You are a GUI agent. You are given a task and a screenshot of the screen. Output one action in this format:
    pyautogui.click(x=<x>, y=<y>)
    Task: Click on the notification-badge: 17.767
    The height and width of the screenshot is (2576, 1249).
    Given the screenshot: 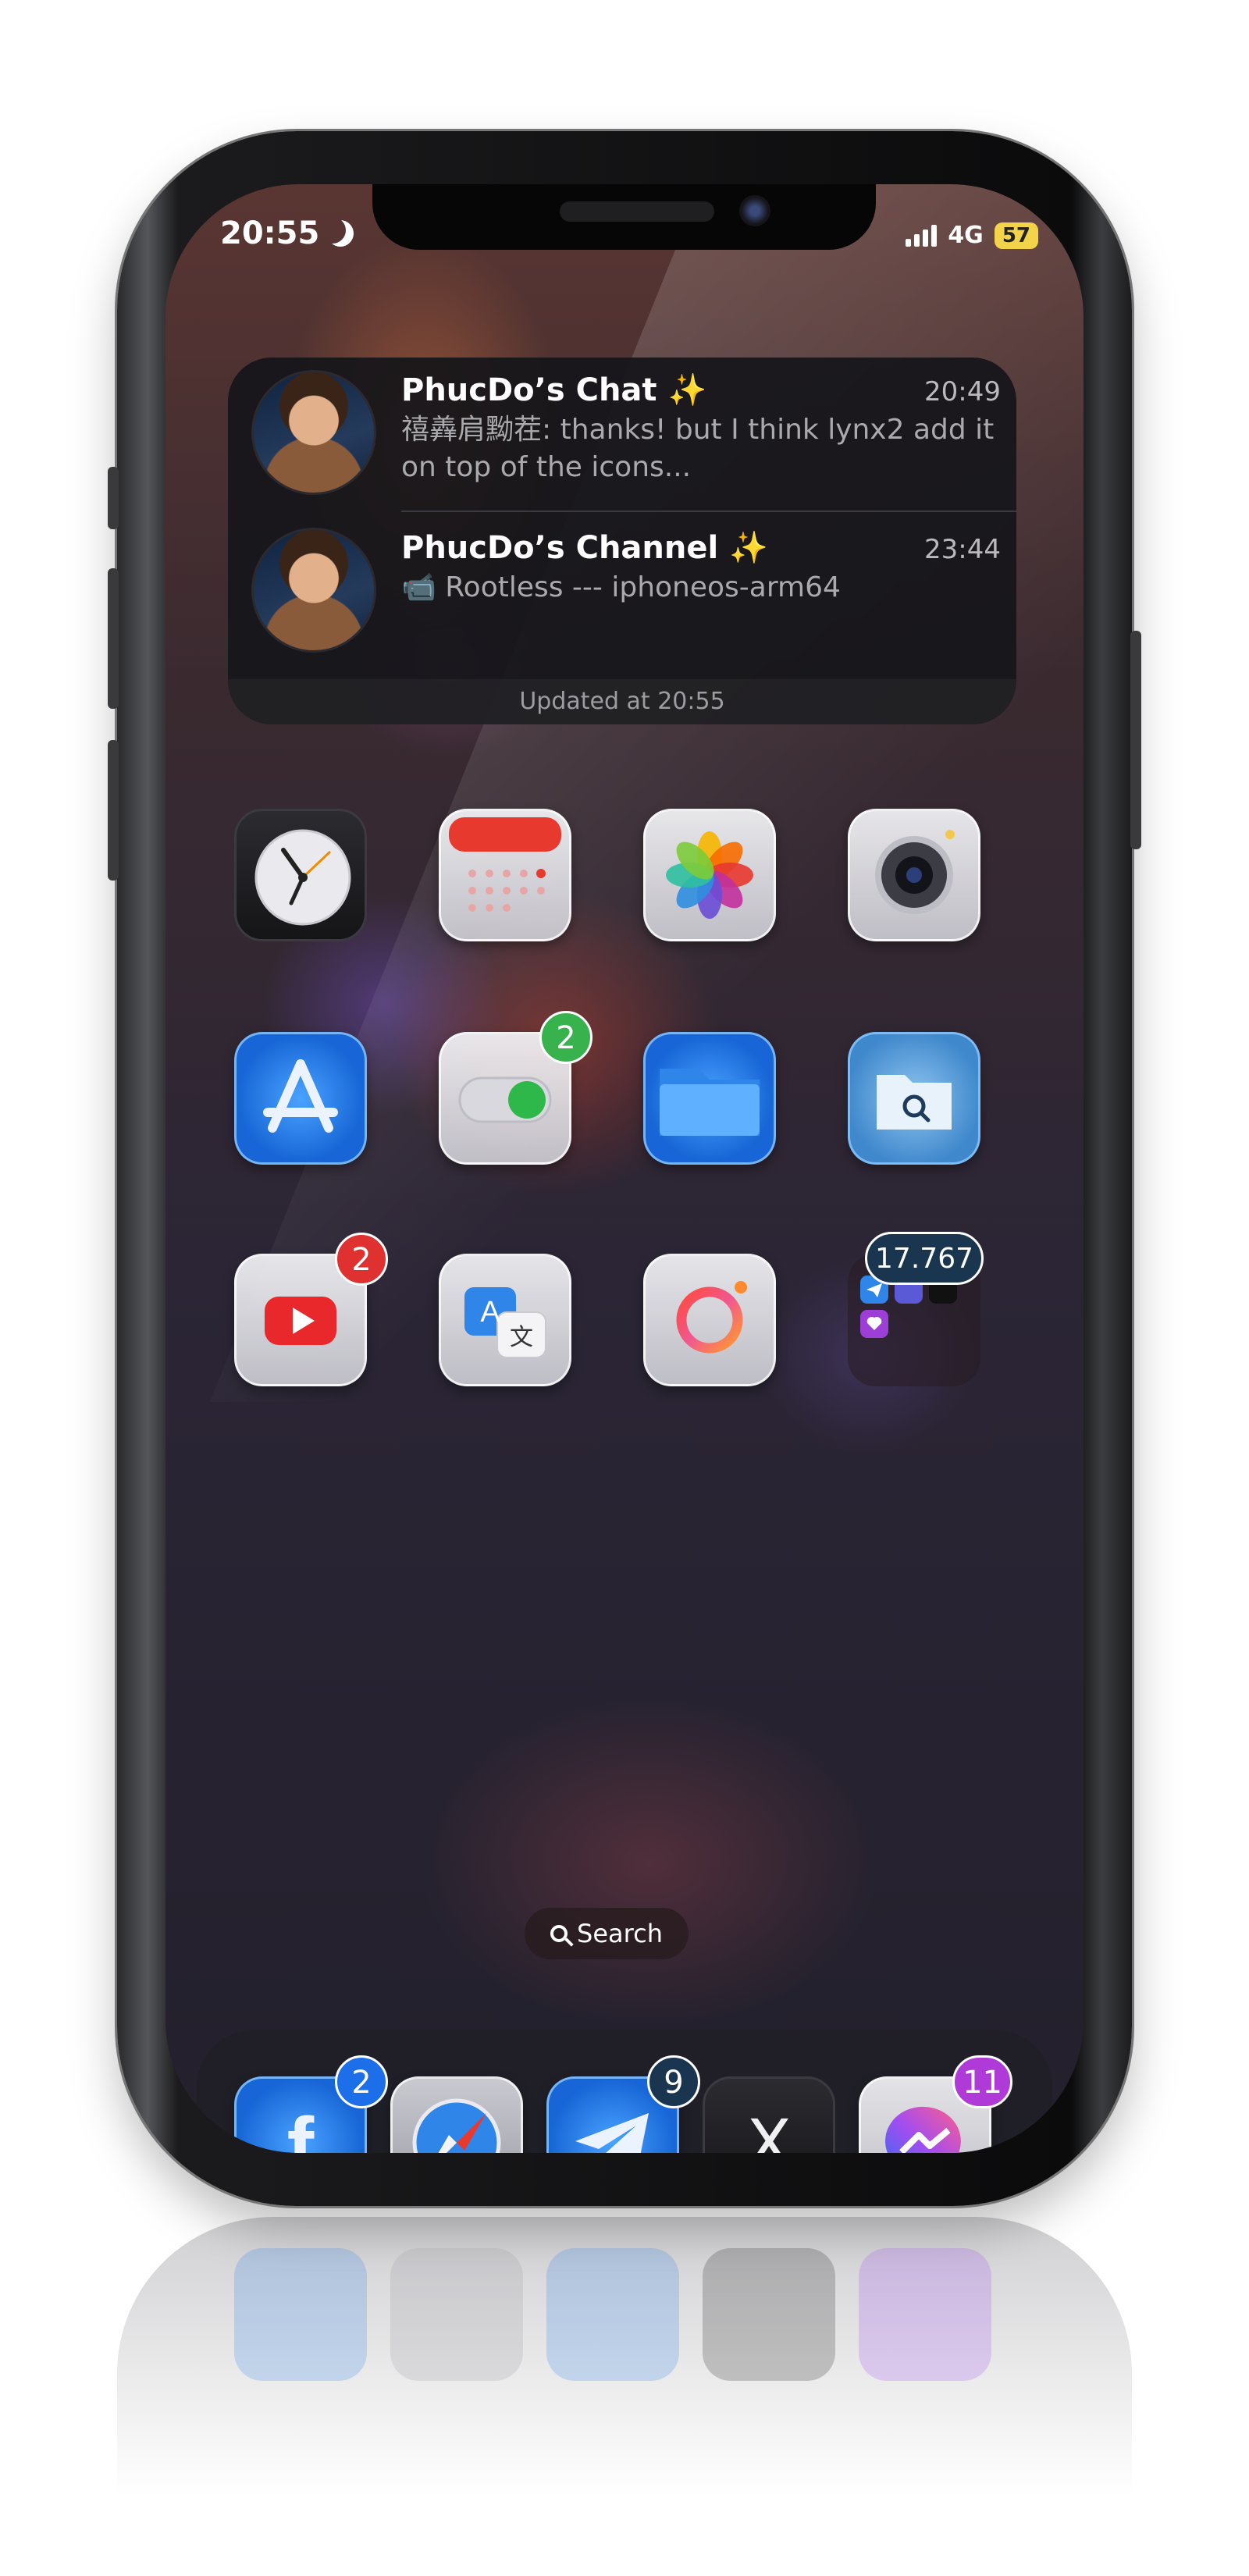 What is the action you would take?
    pyautogui.click(x=924, y=1258)
    